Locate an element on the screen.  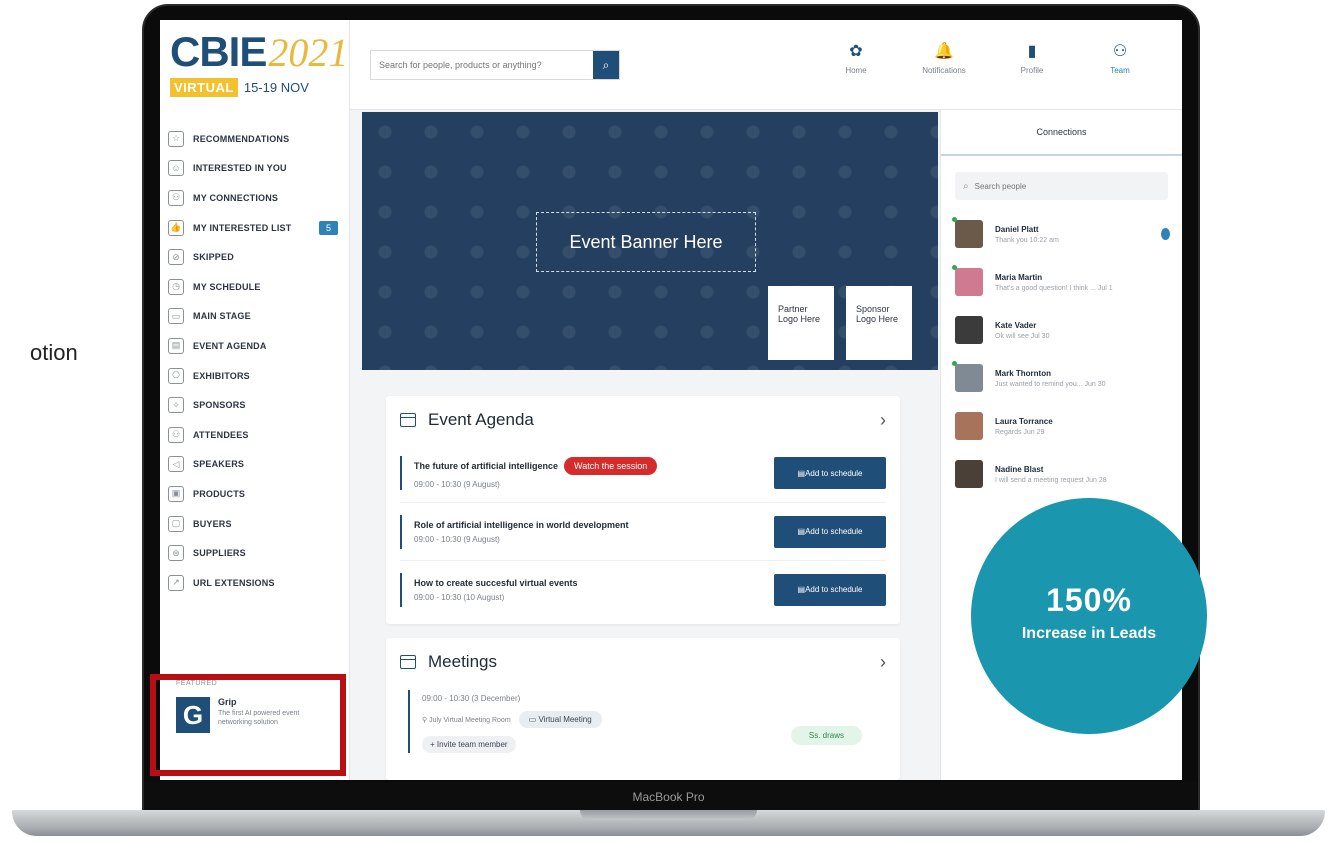
nav-notifications: 🔔 Notifications is located at coordinates (944, 57).